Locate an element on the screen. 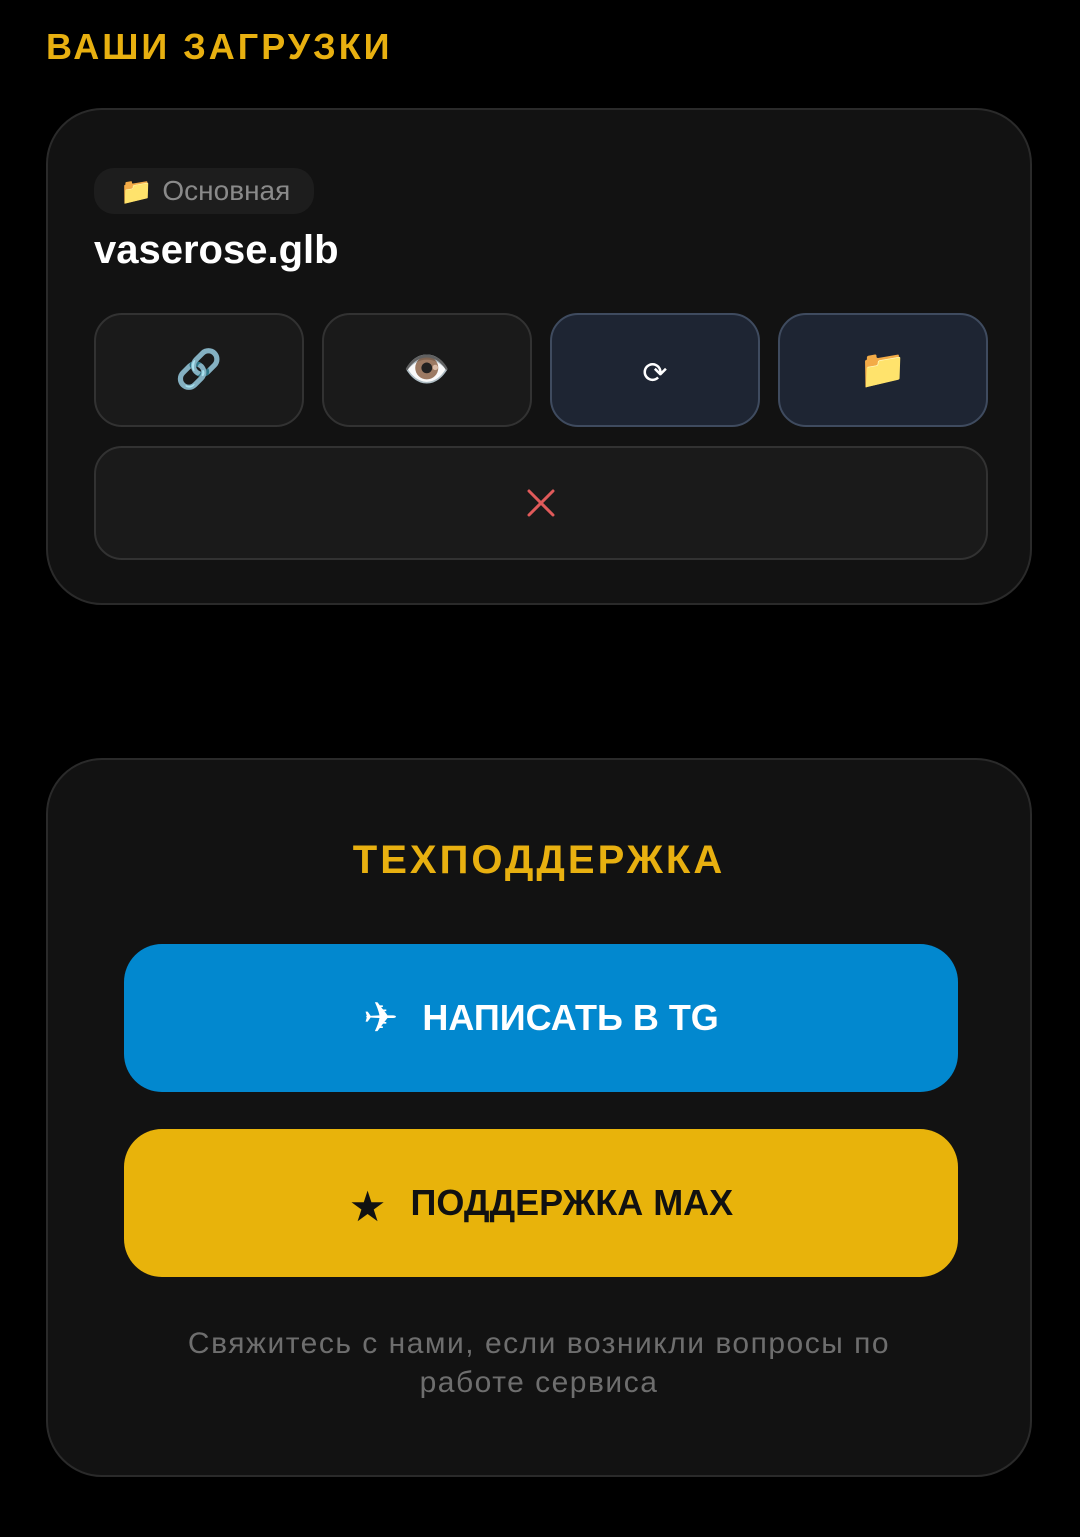 The width and height of the screenshot is (1080, 1537). move-folder-button: 📁 is located at coordinates (883, 370).